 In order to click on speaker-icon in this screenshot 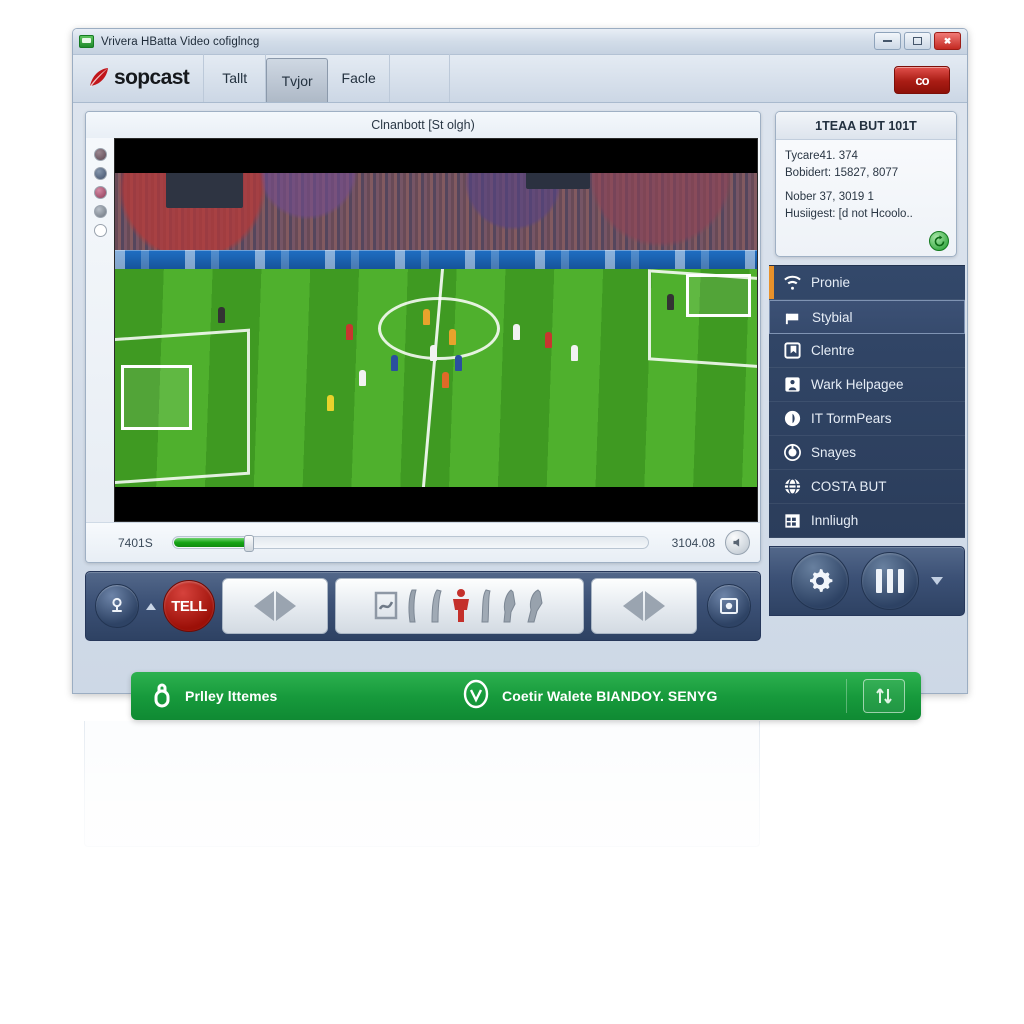, I will do `click(737, 542)`.